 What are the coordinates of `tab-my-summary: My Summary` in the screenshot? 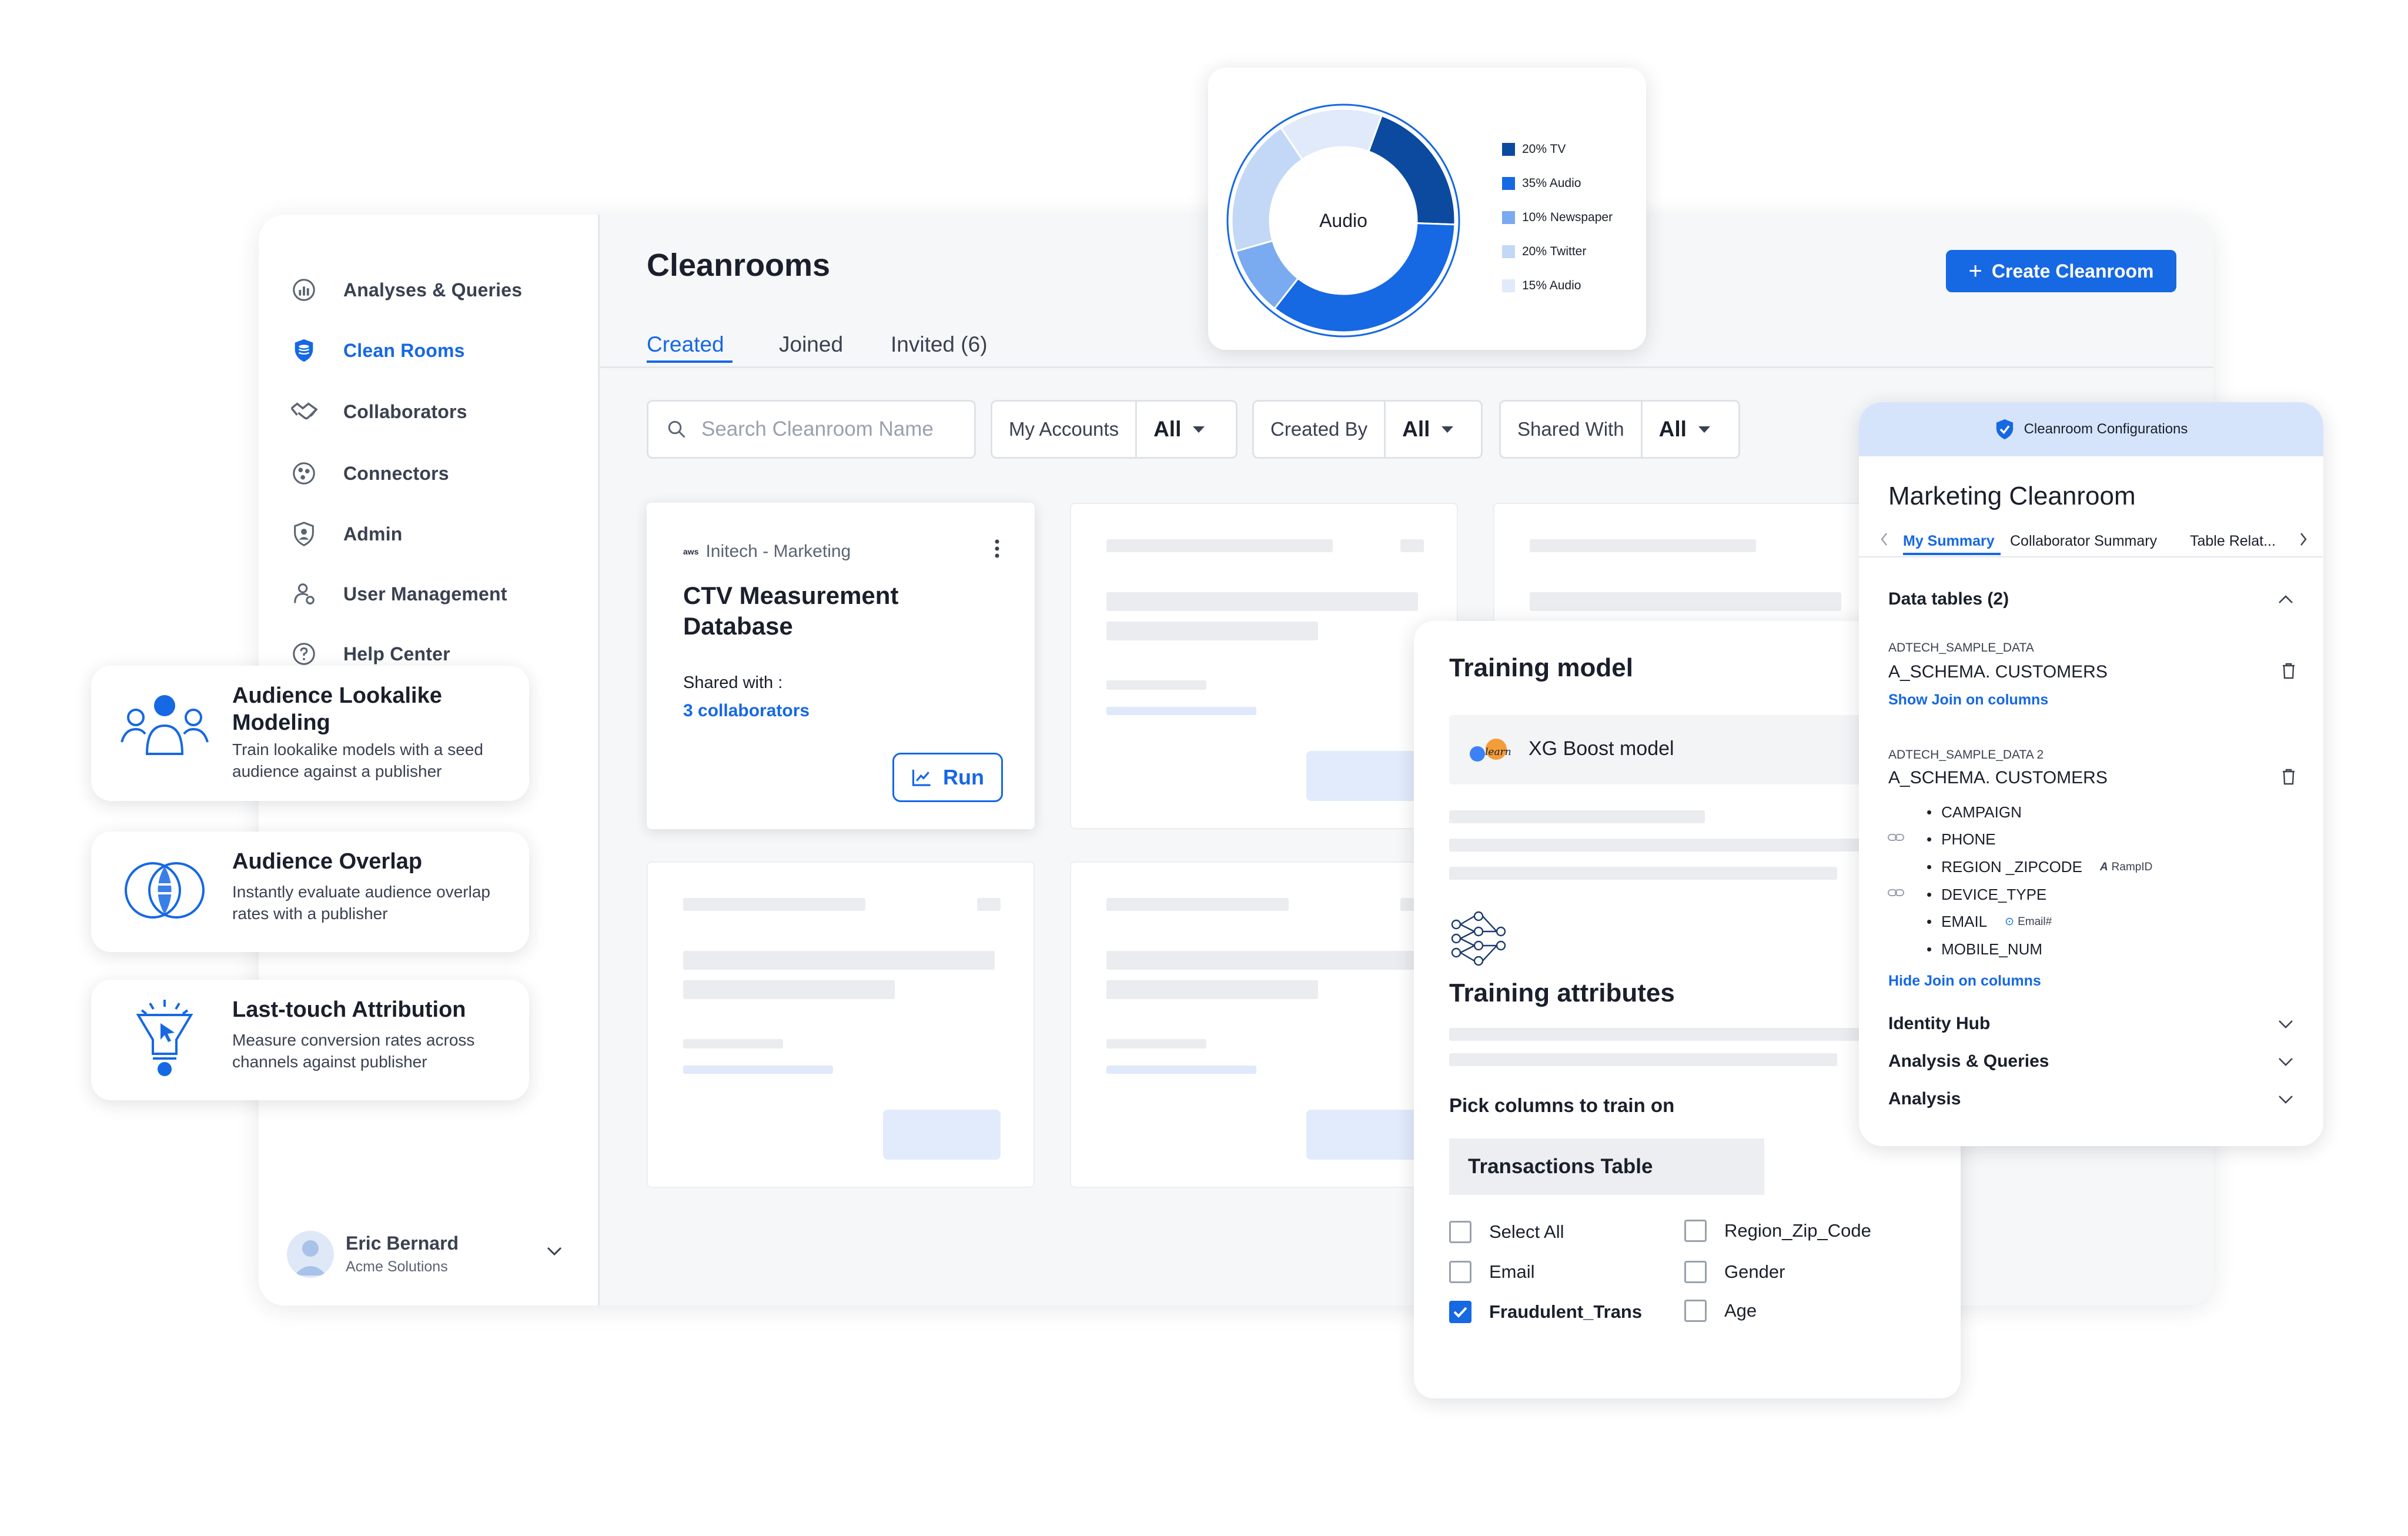 It's located at (1949, 541).